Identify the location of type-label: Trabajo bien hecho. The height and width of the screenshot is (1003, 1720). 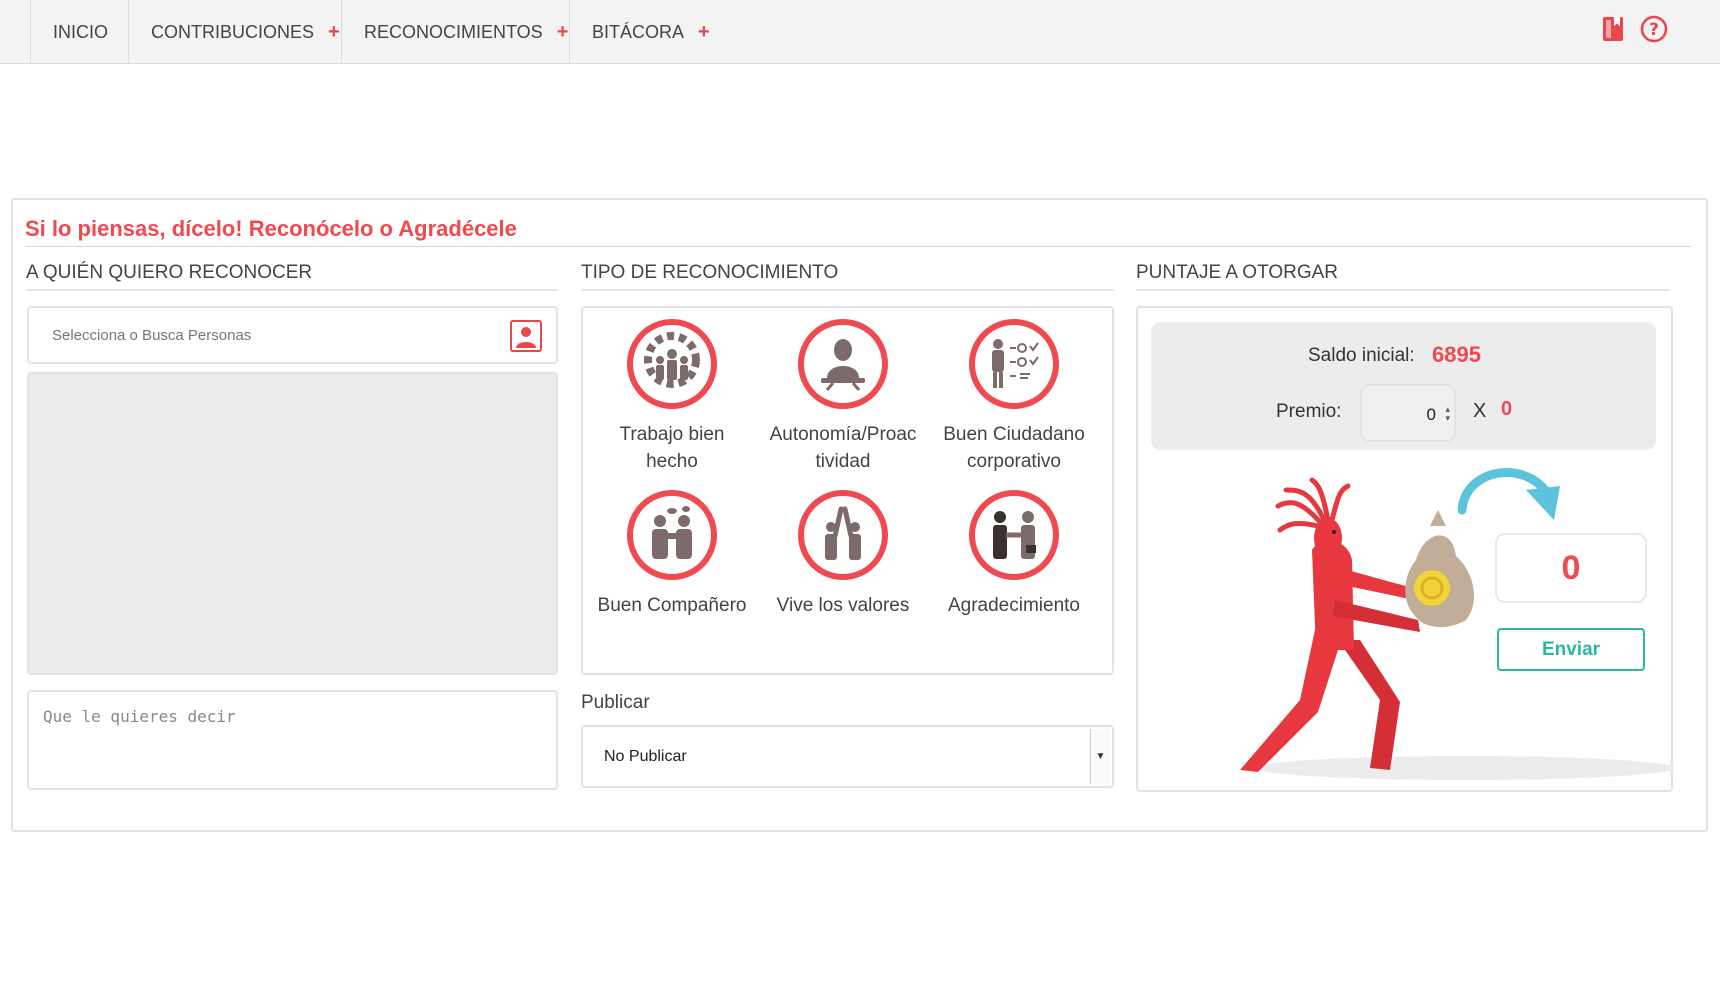
(672, 448).